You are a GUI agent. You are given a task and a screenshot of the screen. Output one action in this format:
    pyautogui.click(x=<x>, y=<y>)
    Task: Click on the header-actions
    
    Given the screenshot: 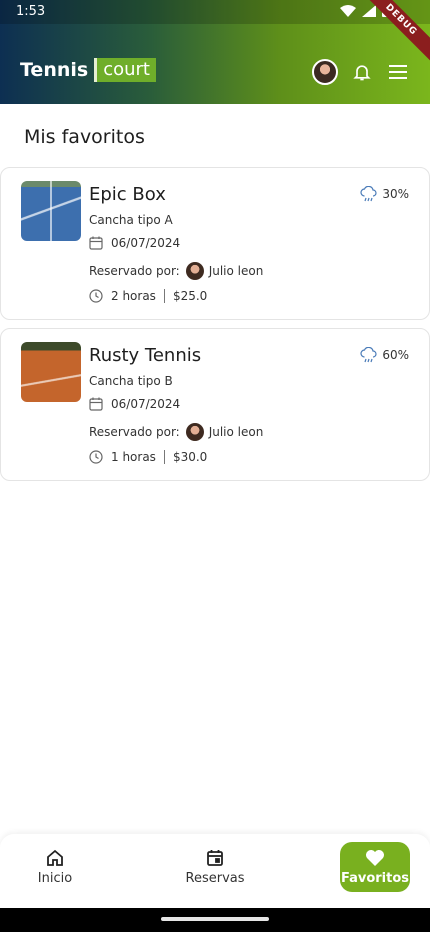 What is the action you would take?
    pyautogui.click(x=361, y=72)
    